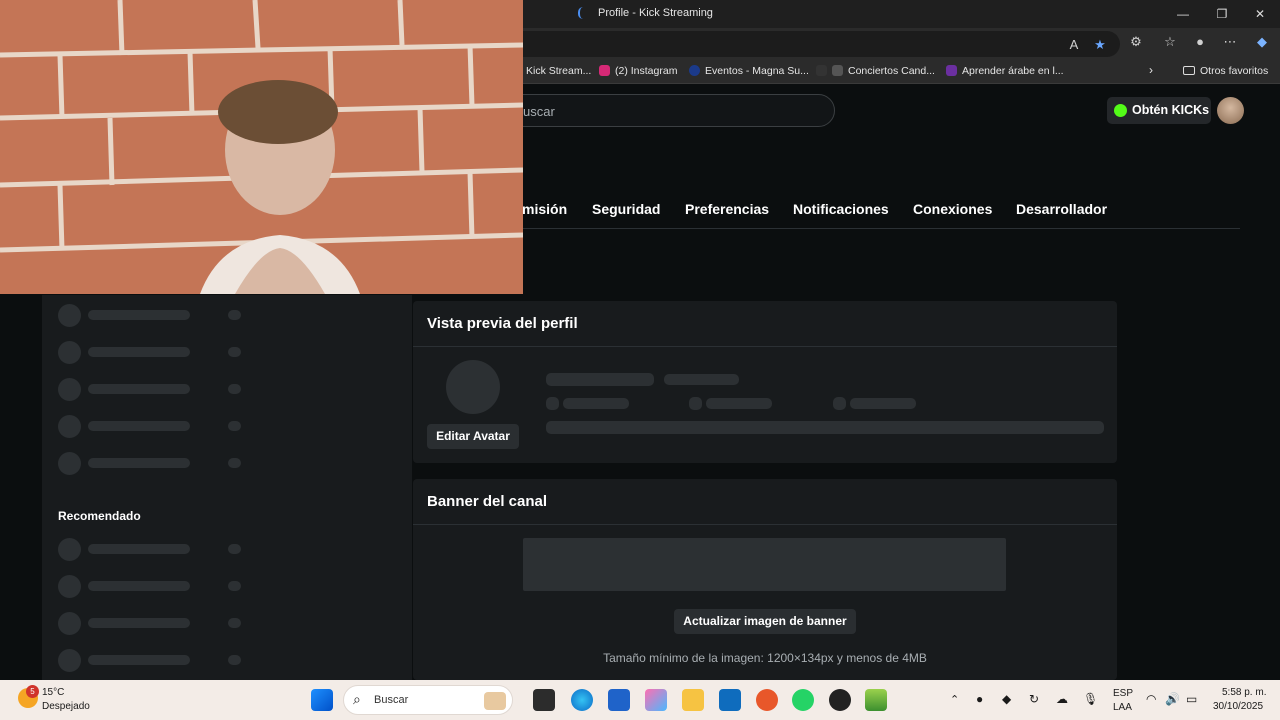 This screenshot has height=720, width=1280. What do you see at coordinates (1151, 70) in the screenshot?
I see `chevron-right-icon: ›` at bounding box center [1151, 70].